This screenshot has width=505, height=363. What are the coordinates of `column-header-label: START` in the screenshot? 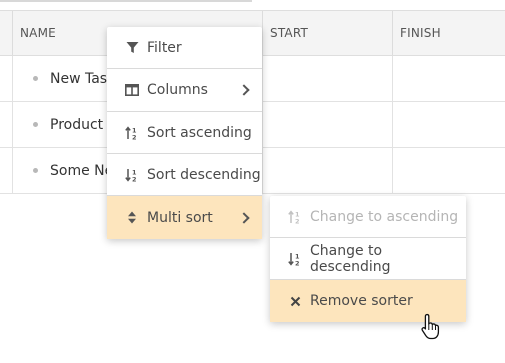 It's located at (289, 33).